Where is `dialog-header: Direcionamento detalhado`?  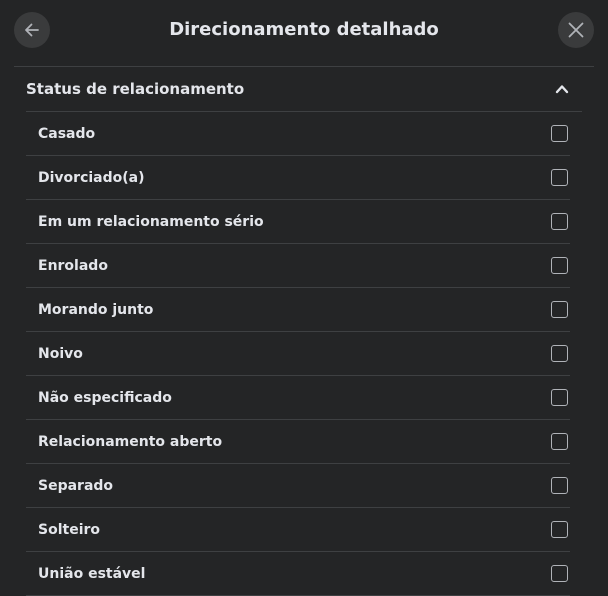 dialog-header: Direcionamento detalhado is located at coordinates (304, 31).